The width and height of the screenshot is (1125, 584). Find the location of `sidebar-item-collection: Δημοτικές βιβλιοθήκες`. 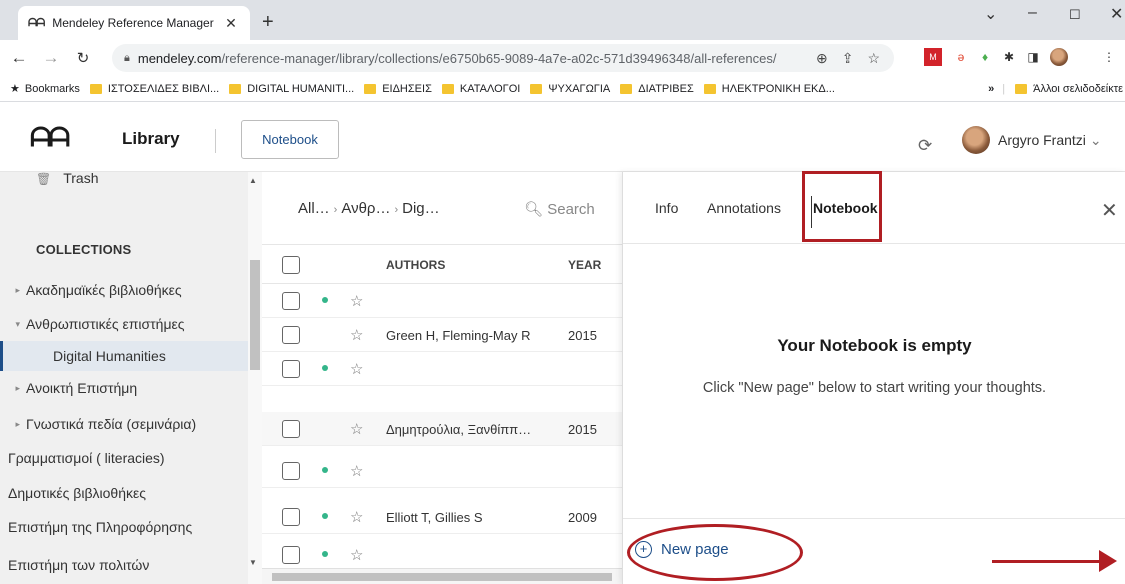

sidebar-item-collection: Δημοτικές βιβλιοθήκες is located at coordinates (124, 493).